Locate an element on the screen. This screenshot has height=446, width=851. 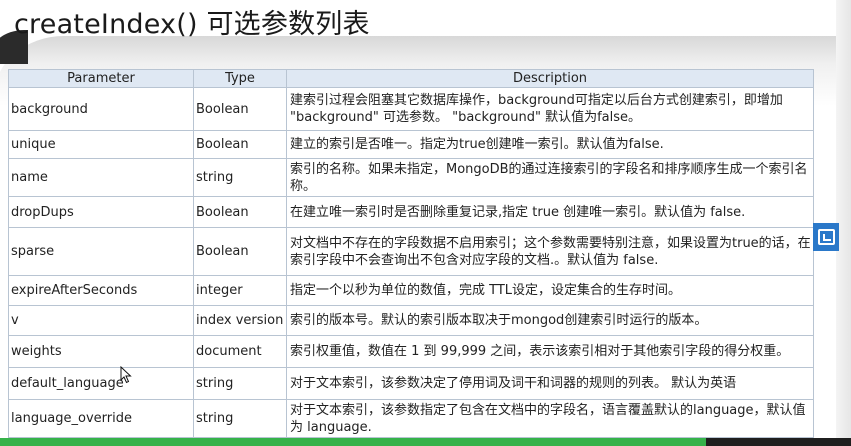
slide-title: createIndex() 可选参数列表 is located at coordinates (192, 24).